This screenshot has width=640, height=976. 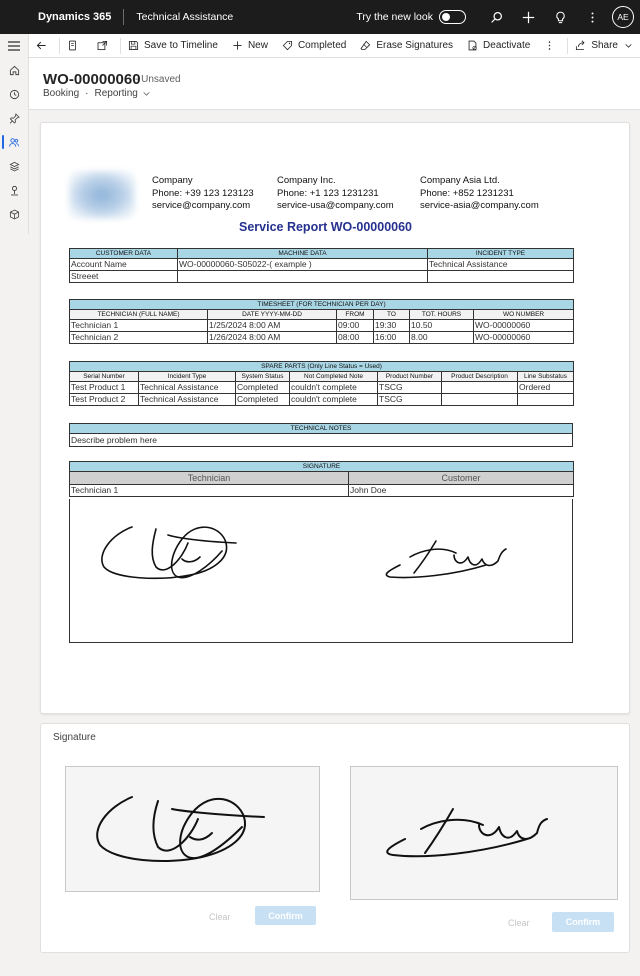 What do you see at coordinates (365, 45) in the screenshot?
I see `eraser-icon` at bounding box center [365, 45].